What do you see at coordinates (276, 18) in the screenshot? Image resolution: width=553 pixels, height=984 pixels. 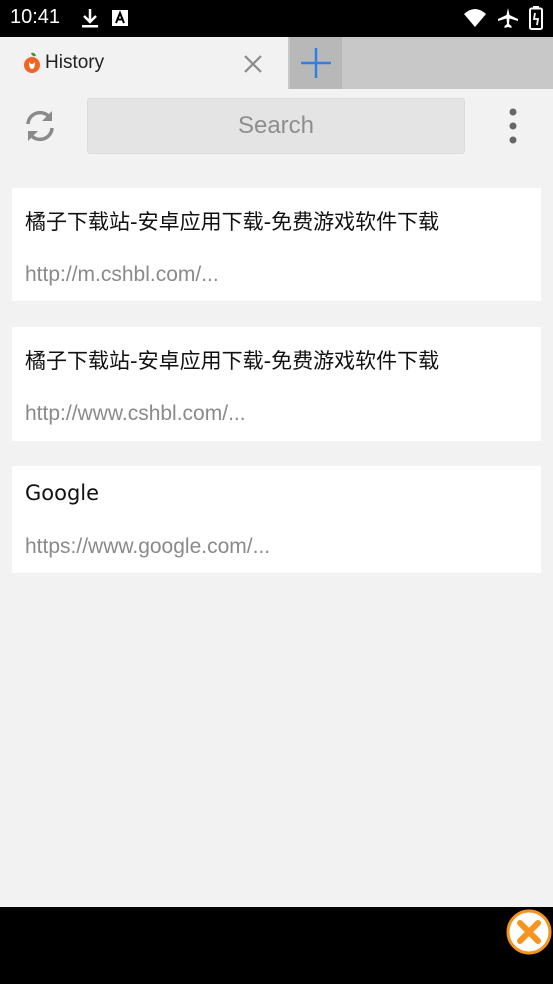 I see `status-bar: 10:41` at bounding box center [276, 18].